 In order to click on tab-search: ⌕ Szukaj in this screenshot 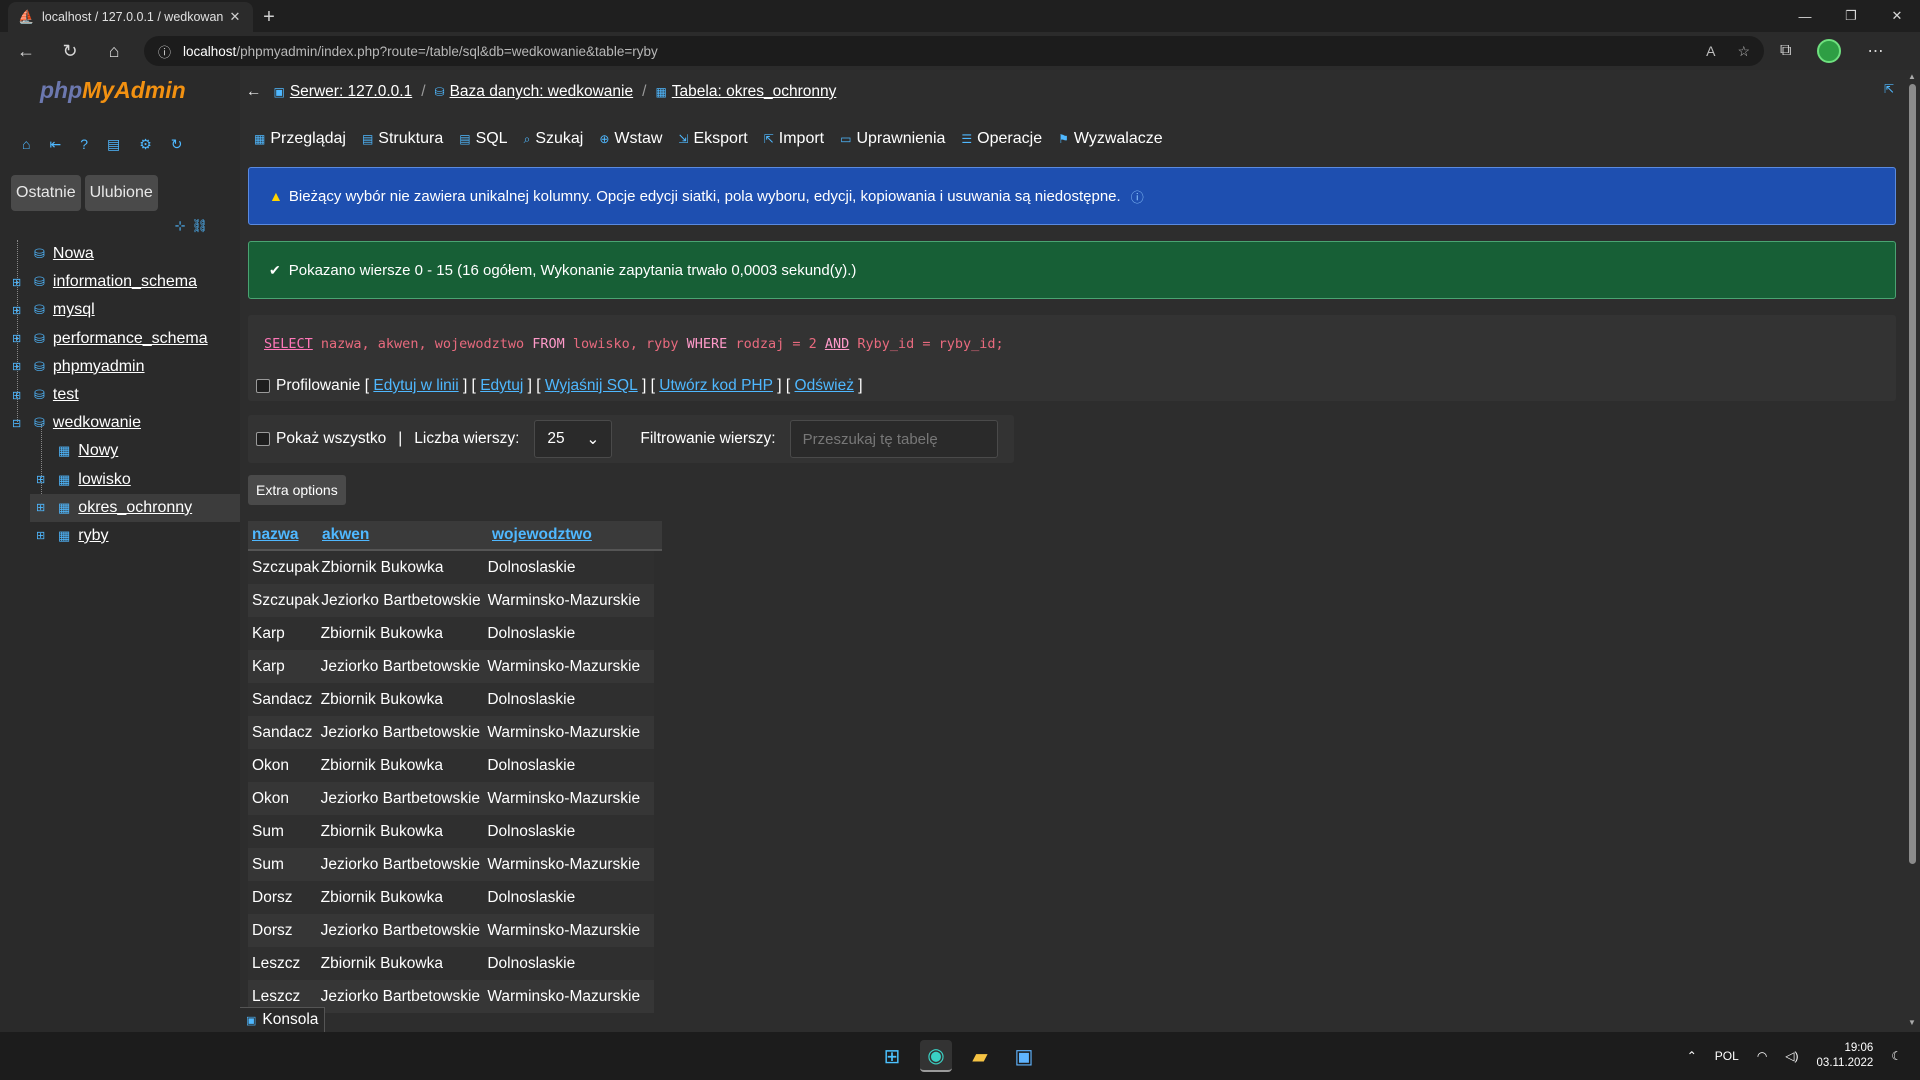, I will do `click(554, 139)`.